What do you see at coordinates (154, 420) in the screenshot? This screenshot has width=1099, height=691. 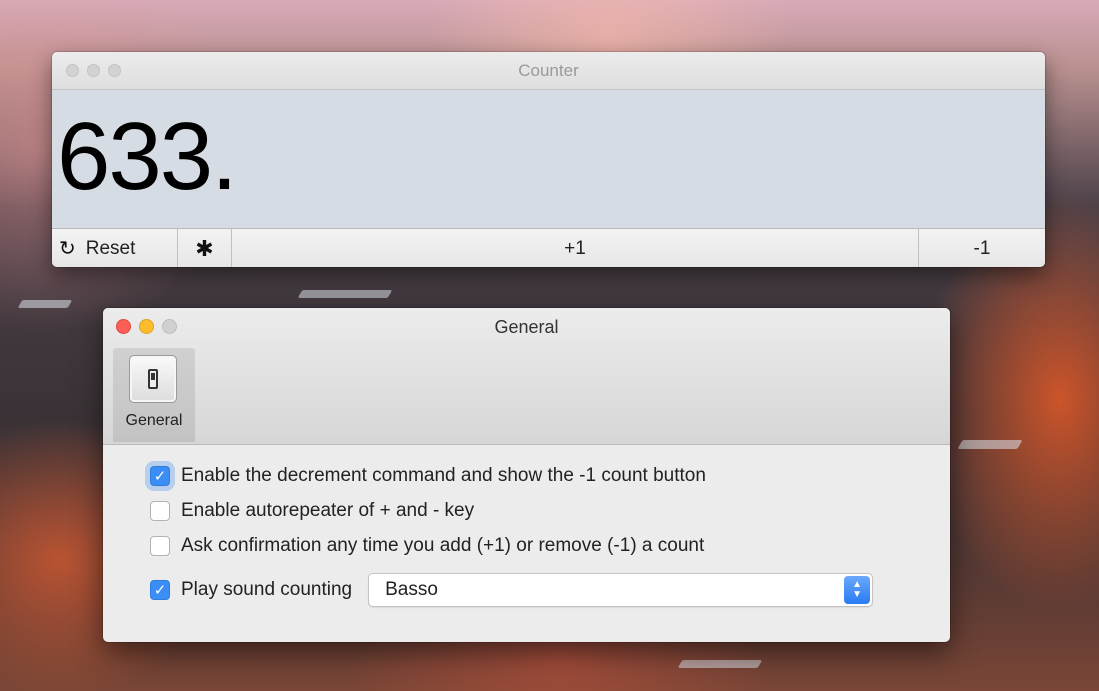 I see `tab-general-label: General` at bounding box center [154, 420].